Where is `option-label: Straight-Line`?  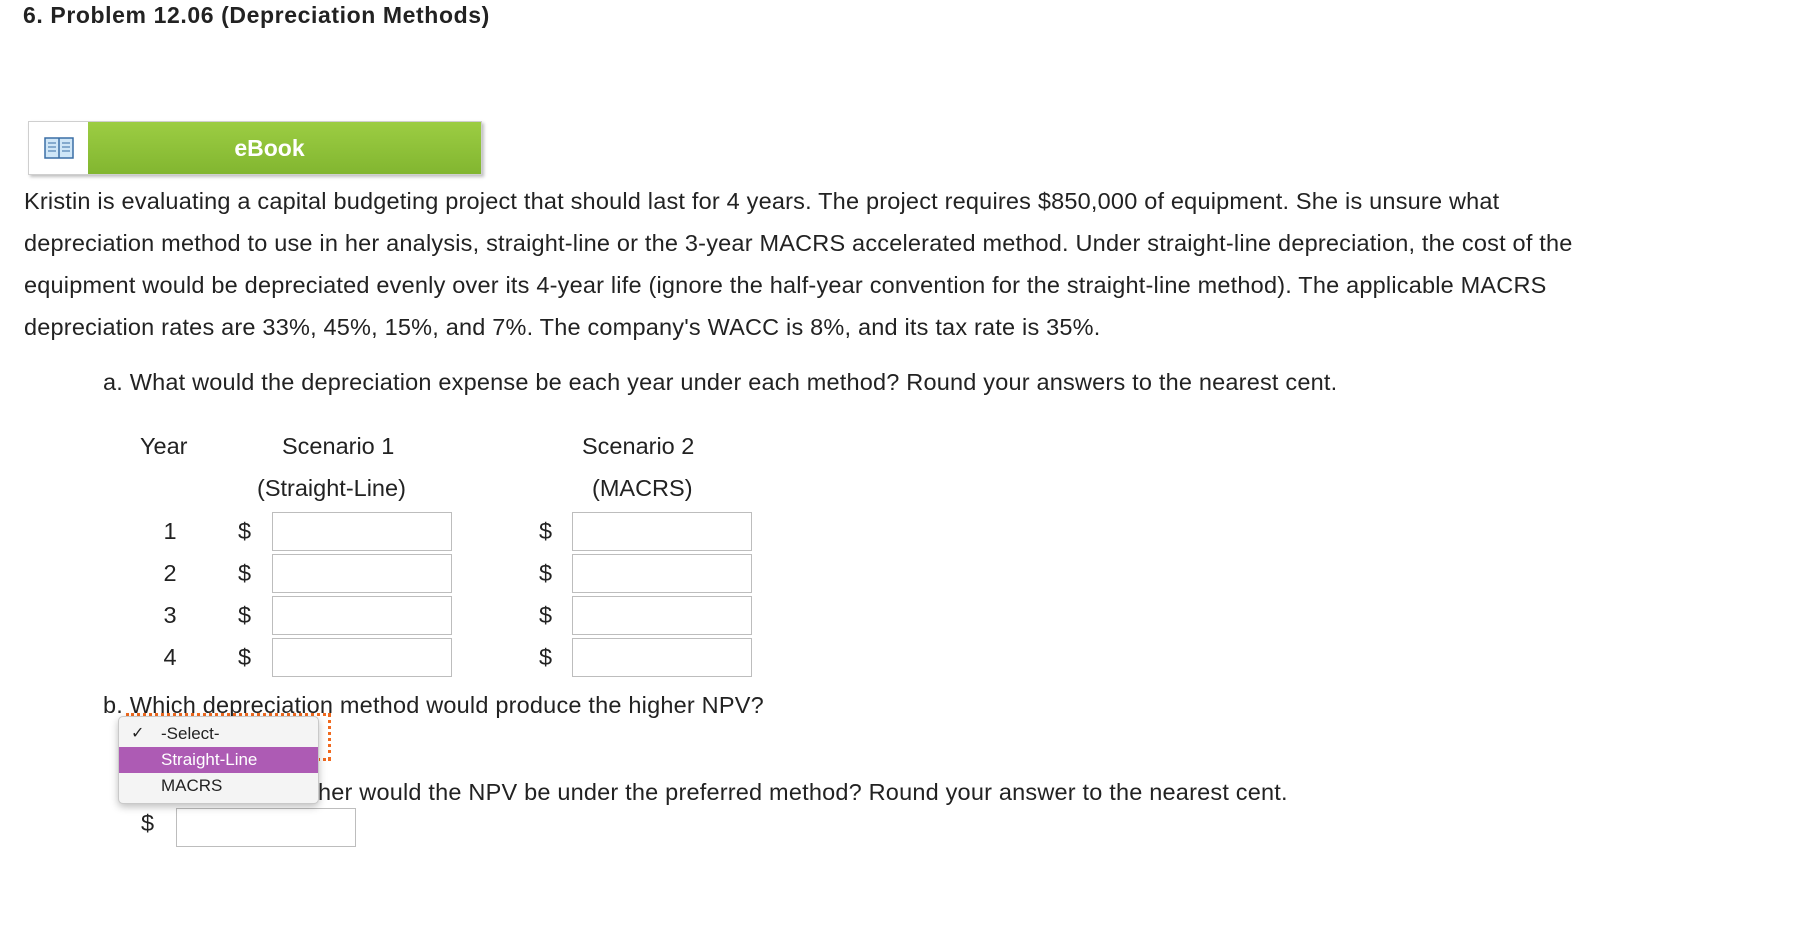
option-label: Straight-Line is located at coordinates (209, 759).